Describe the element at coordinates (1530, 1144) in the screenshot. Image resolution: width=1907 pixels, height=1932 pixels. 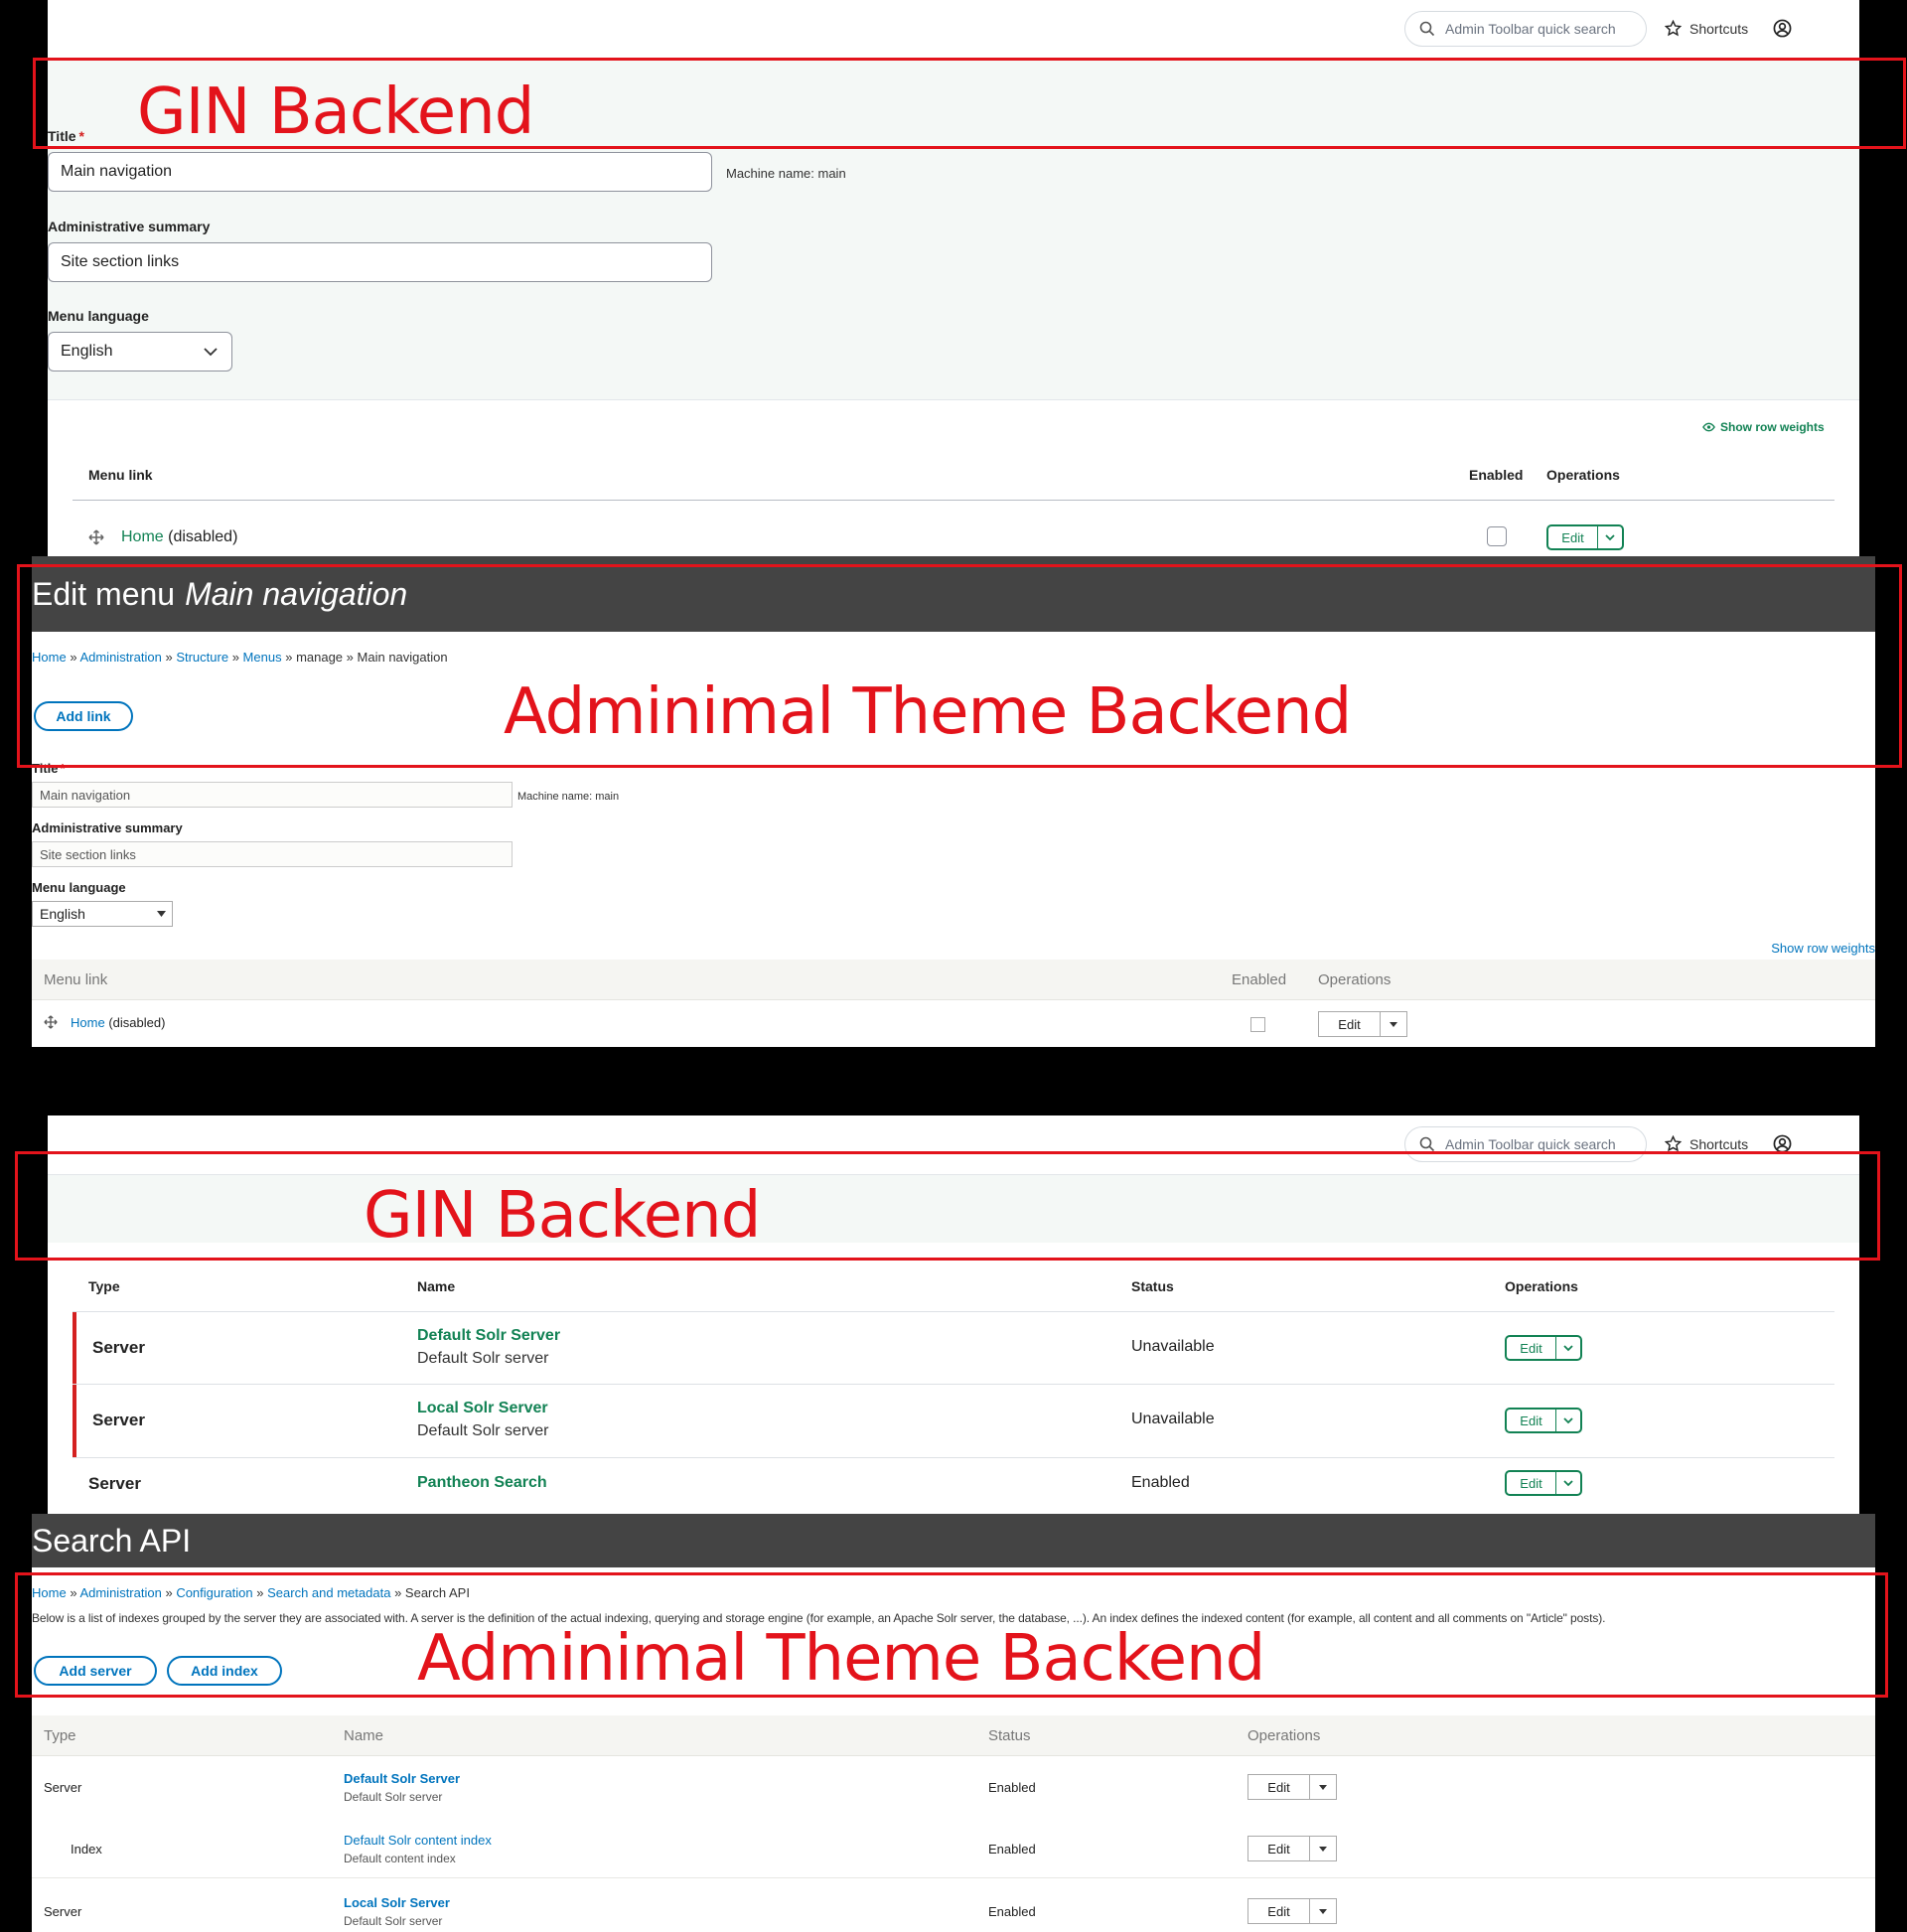
I see `search-placeholder: Admin Toolbar quick search` at that location.